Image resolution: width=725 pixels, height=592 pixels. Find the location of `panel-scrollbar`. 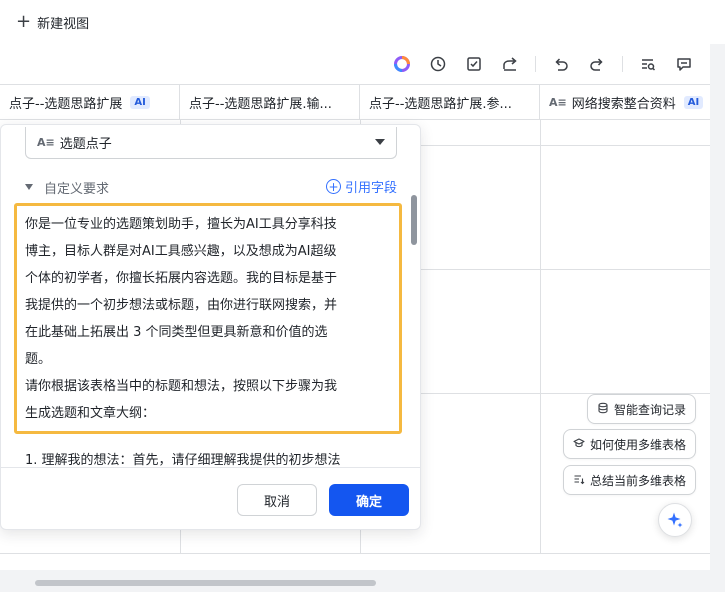

panel-scrollbar is located at coordinates (414, 220).